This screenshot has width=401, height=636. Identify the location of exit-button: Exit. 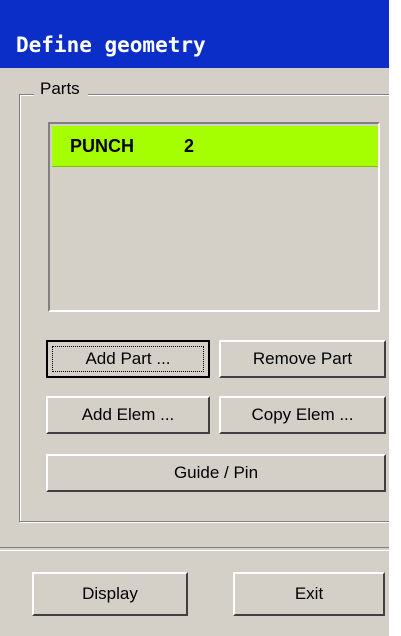
(309, 594).